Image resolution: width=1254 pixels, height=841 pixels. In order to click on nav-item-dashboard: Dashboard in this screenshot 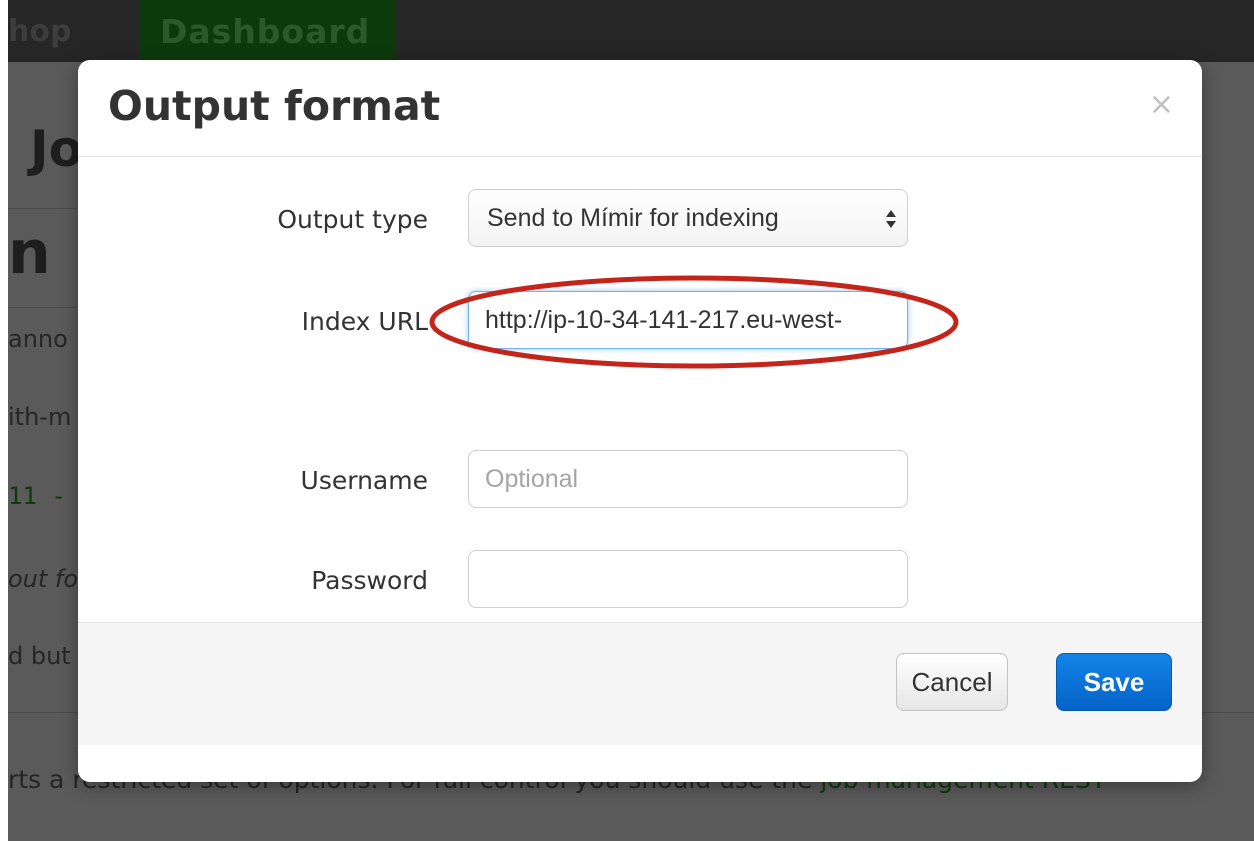, I will do `click(268, 31)`.